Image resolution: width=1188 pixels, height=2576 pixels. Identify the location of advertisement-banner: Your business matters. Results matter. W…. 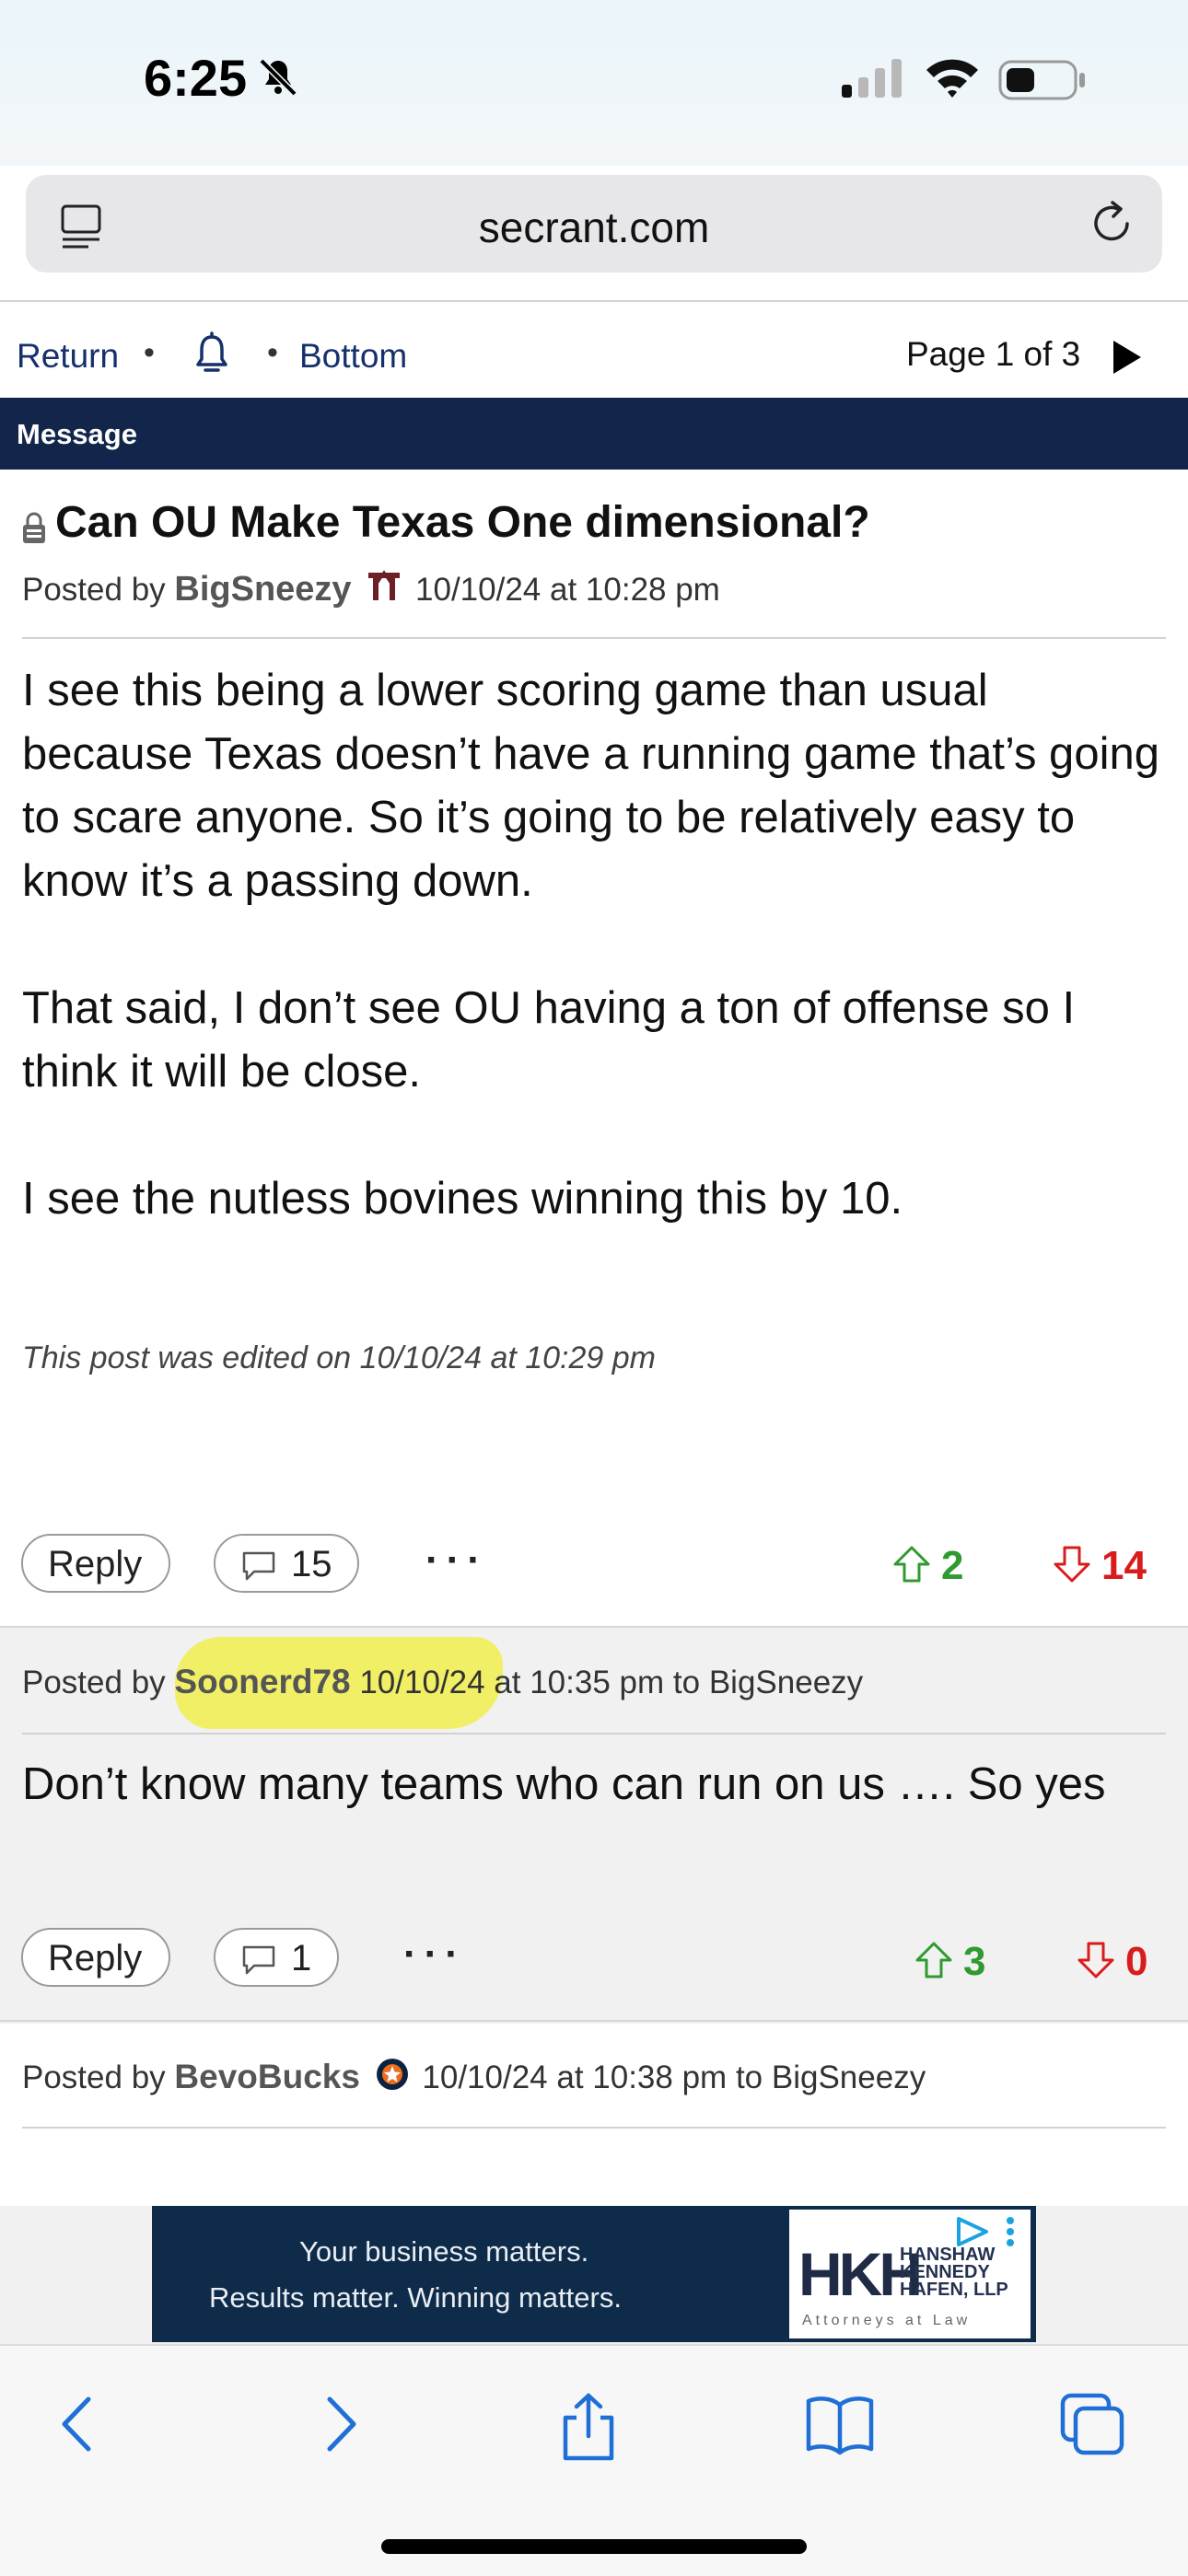
(594, 2274).